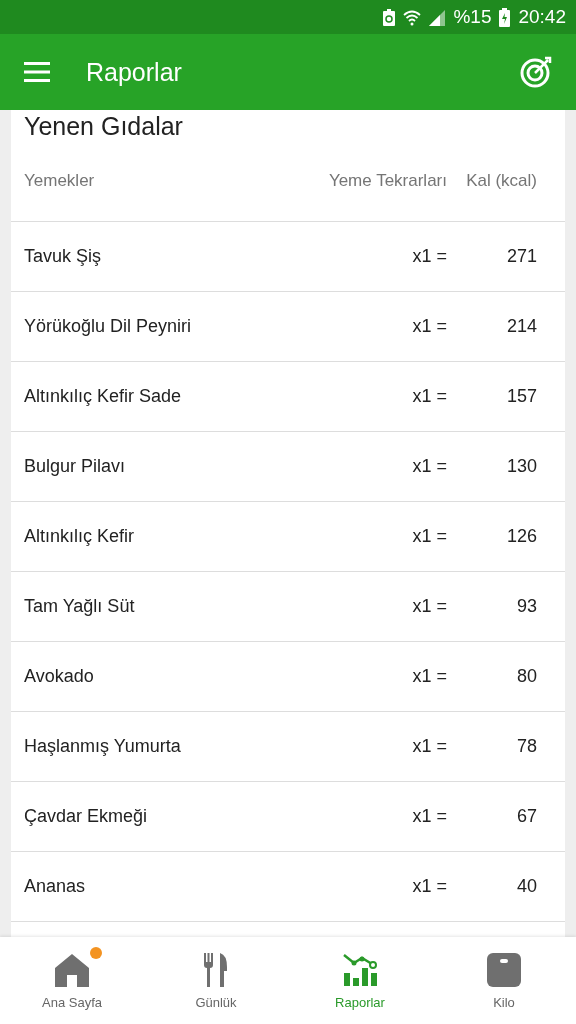 This screenshot has height=1024, width=576. I want to click on nav-tab: Ana Sayfa, so click(72, 980).